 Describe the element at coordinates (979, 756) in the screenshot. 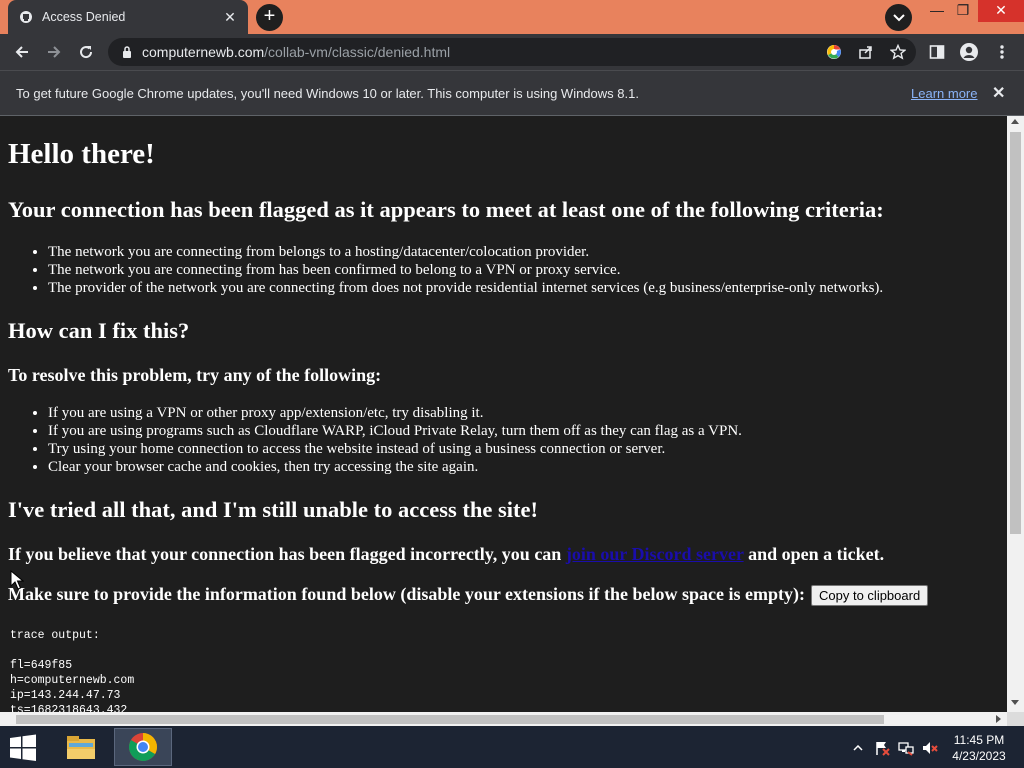

I see `clock-date: 4/23/2023` at that location.